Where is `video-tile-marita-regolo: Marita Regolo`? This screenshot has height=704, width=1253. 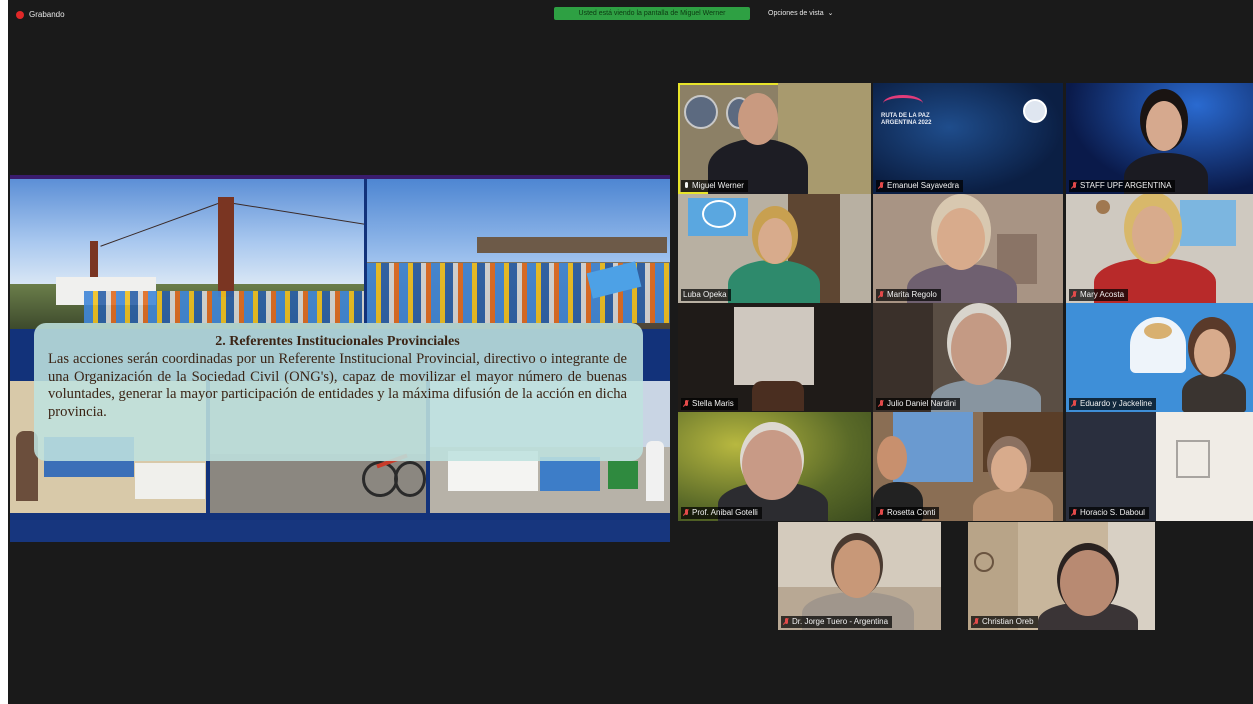 video-tile-marita-regolo: Marita Regolo is located at coordinates (968, 248).